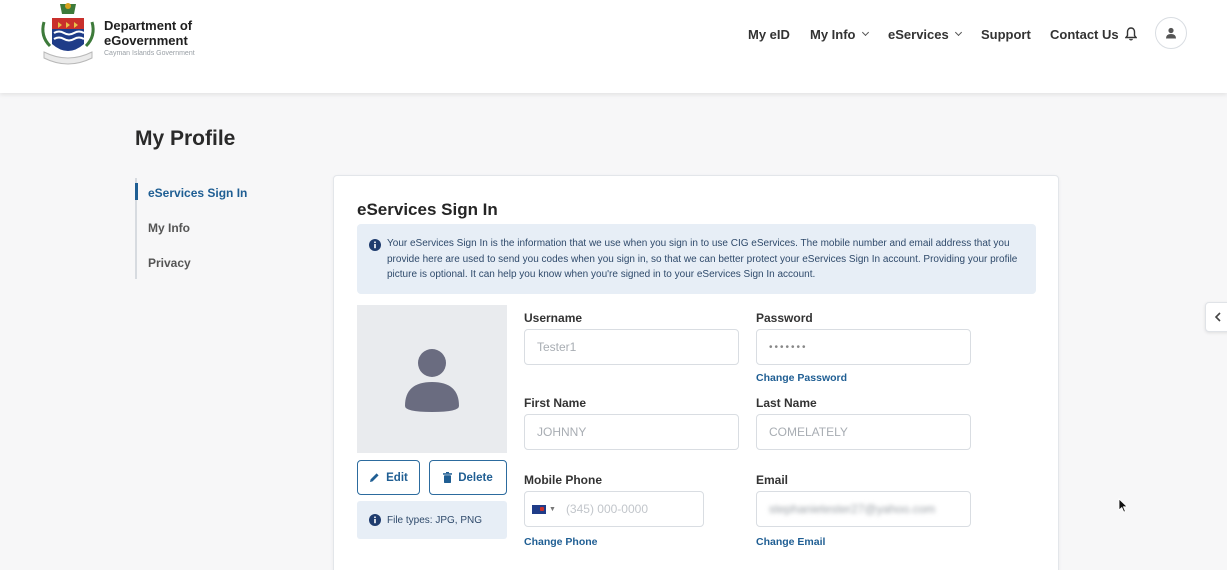 The width and height of the screenshot is (1227, 570). Describe the element at coordinates (852, 509) in the screenshot. I see `email-value: stephanietester27@yahoo.com` at that location.